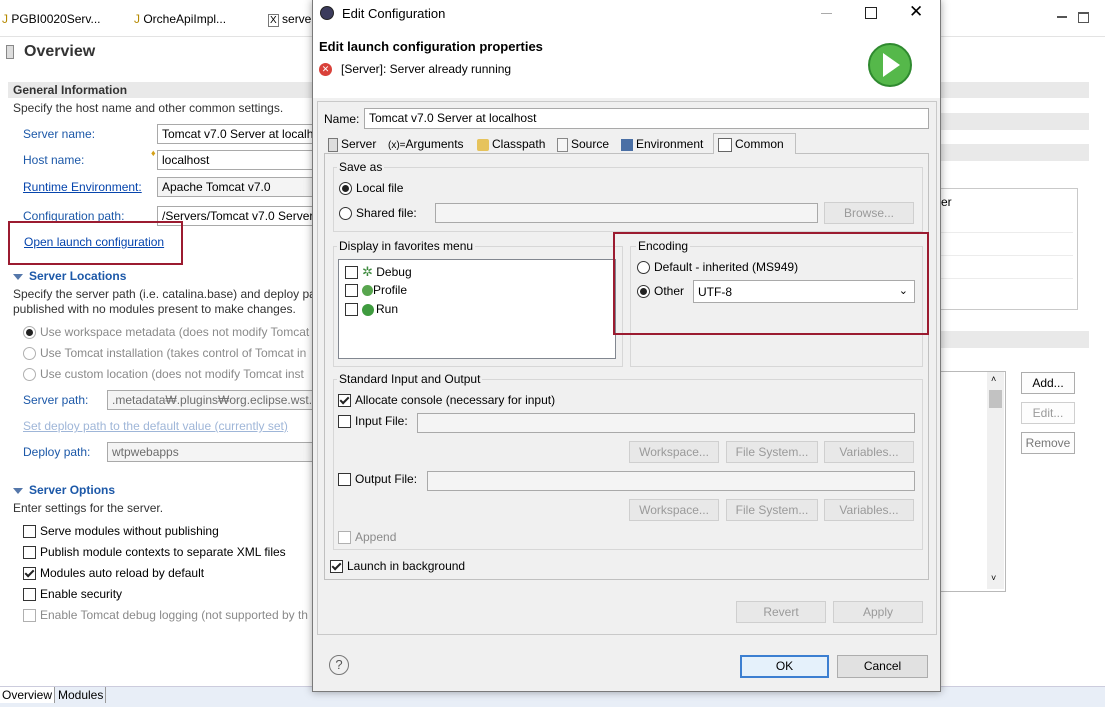 This screenshot has height=707, width=1105. Describe the element at coordinates (60, 51) in the screenshot. I see `overview-title: Overview` at that location.